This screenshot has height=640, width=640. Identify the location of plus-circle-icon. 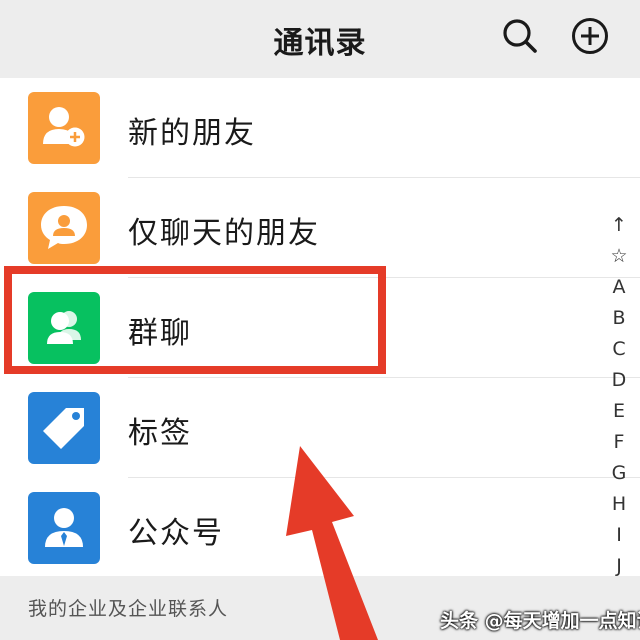
(590, 36).